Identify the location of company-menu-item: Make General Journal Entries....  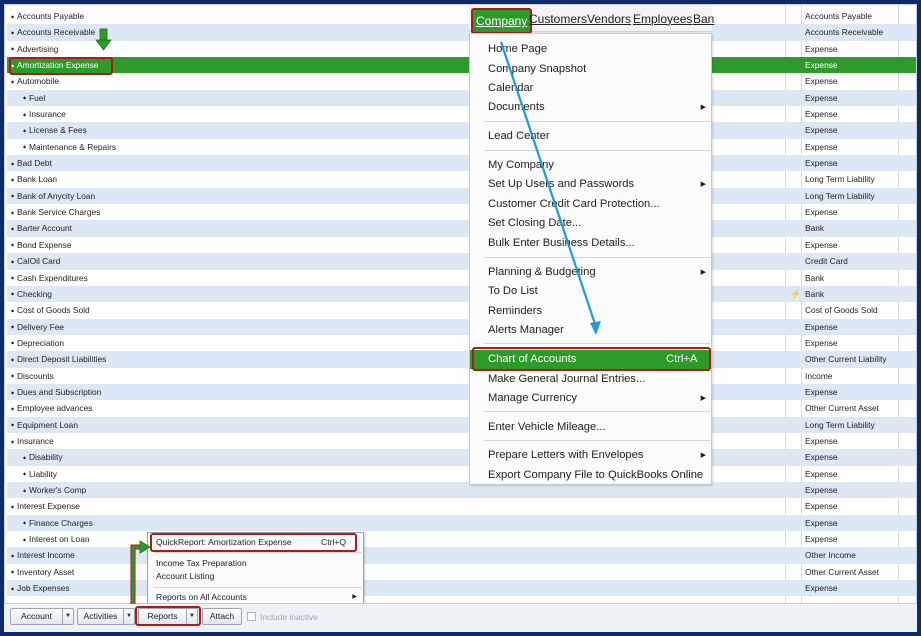
(590, 379).